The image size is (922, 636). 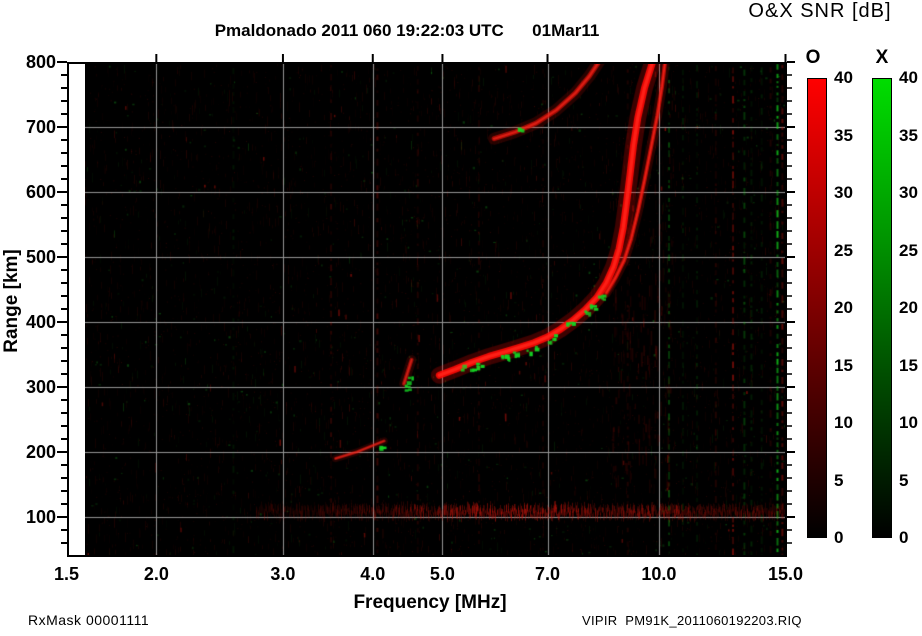 What do you see at coordinates (820, 11) in the screenshot?
I see `colorbar-title: O&X SNR [dB]` at bounding box center [820, 11].